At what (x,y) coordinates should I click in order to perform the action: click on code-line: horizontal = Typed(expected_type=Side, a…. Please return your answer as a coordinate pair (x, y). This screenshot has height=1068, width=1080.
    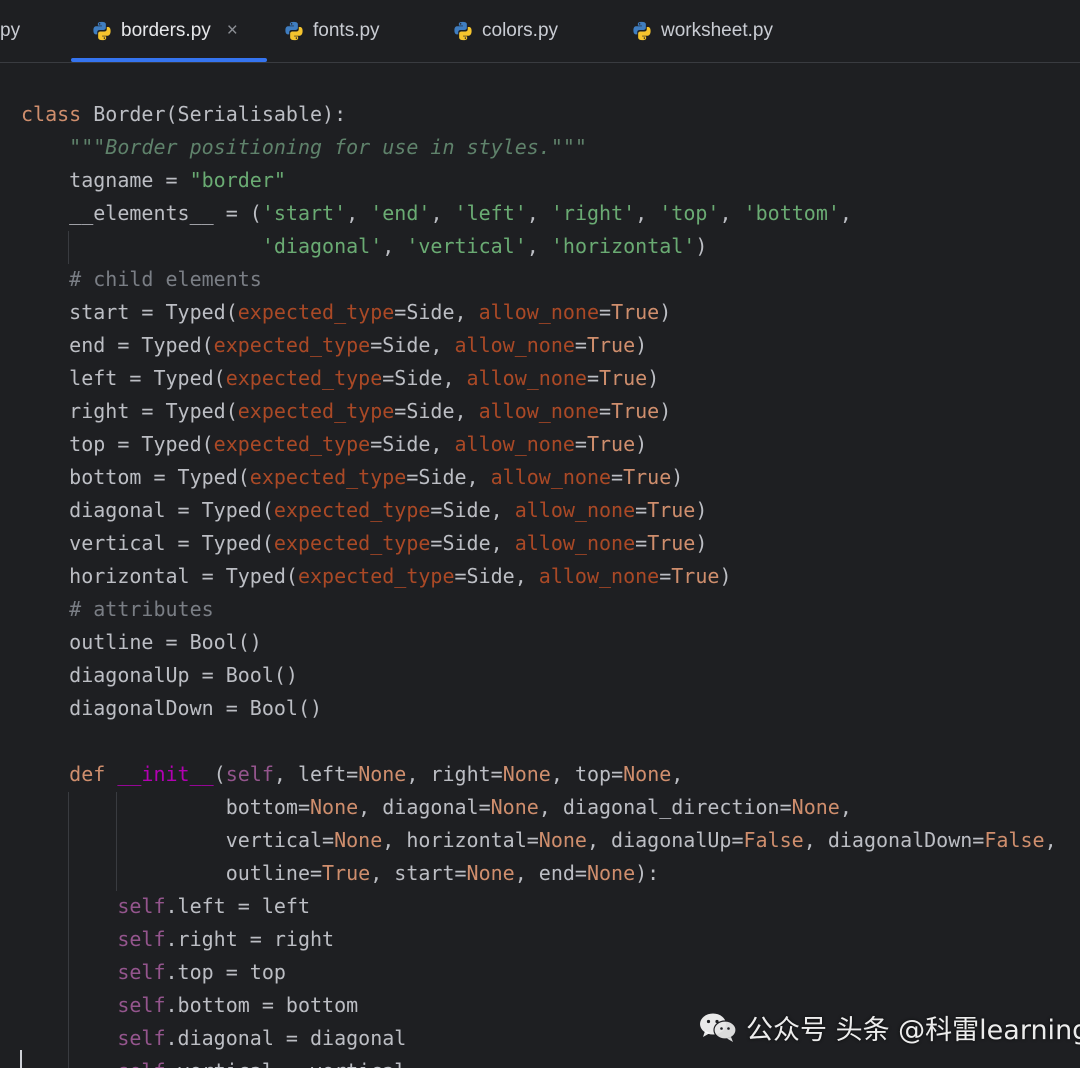
    Looking at the image, I should click on (539, 576).